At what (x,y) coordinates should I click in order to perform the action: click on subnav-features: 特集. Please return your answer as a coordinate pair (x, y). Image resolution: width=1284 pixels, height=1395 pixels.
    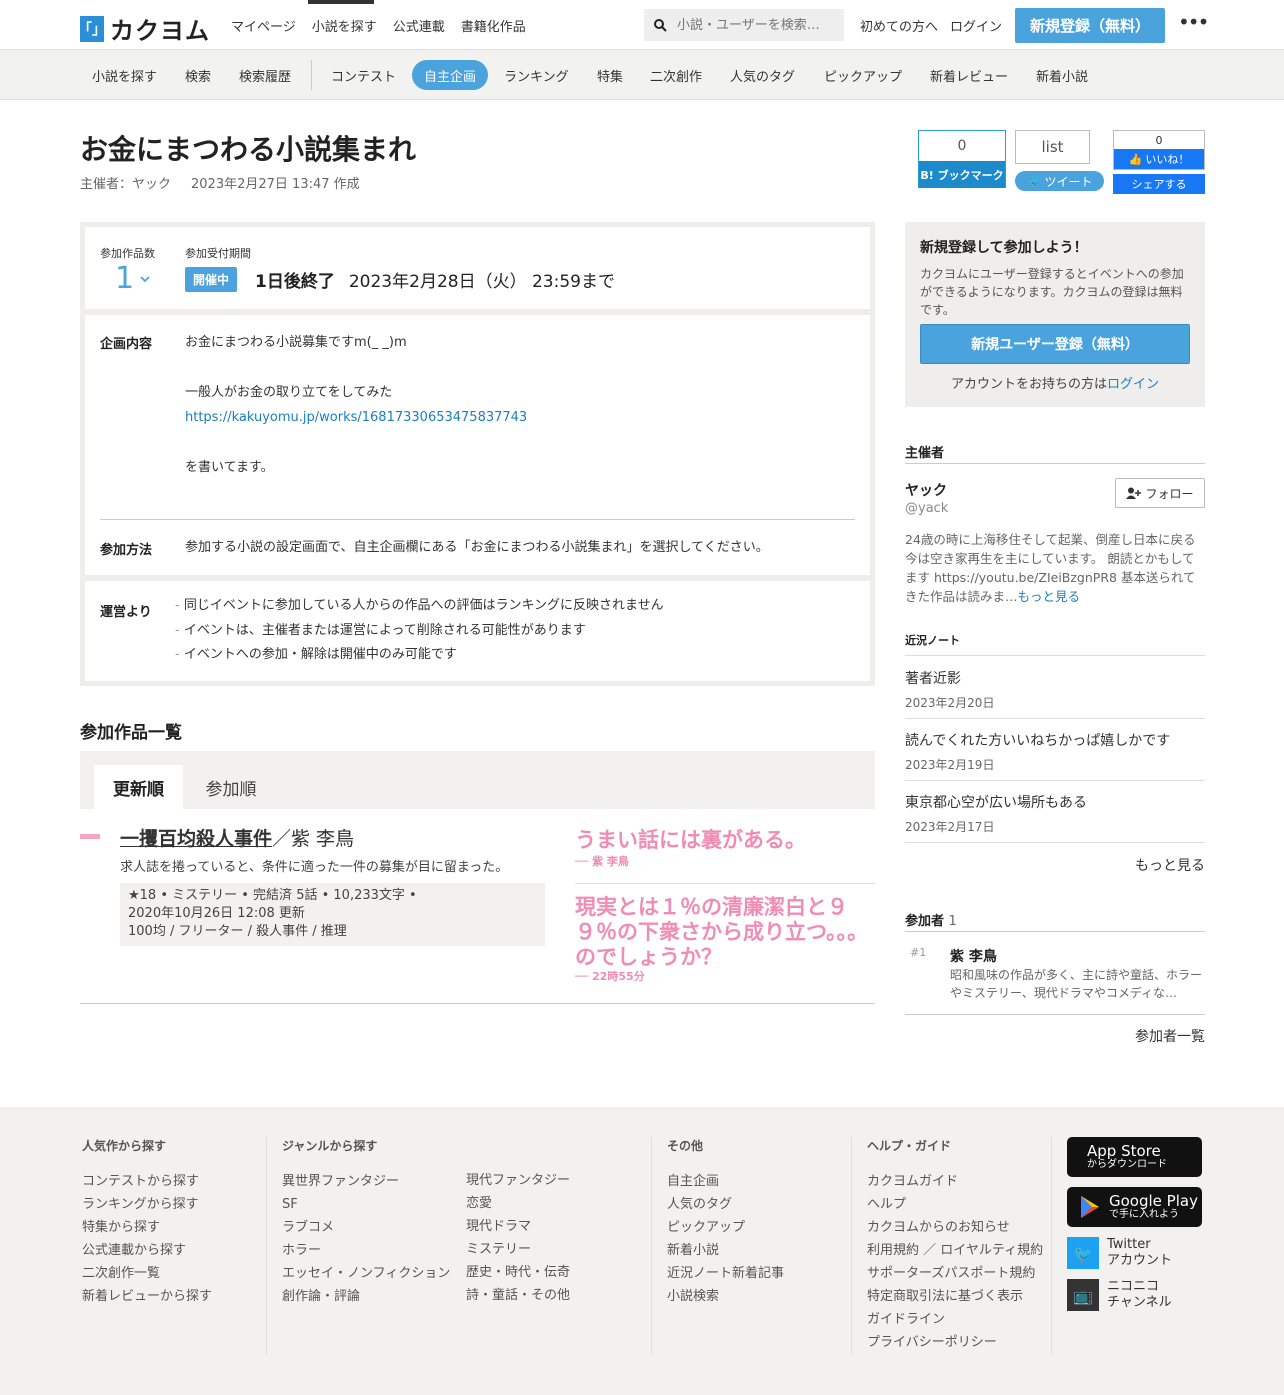
    Looking at the image, I should click on (610, 75).